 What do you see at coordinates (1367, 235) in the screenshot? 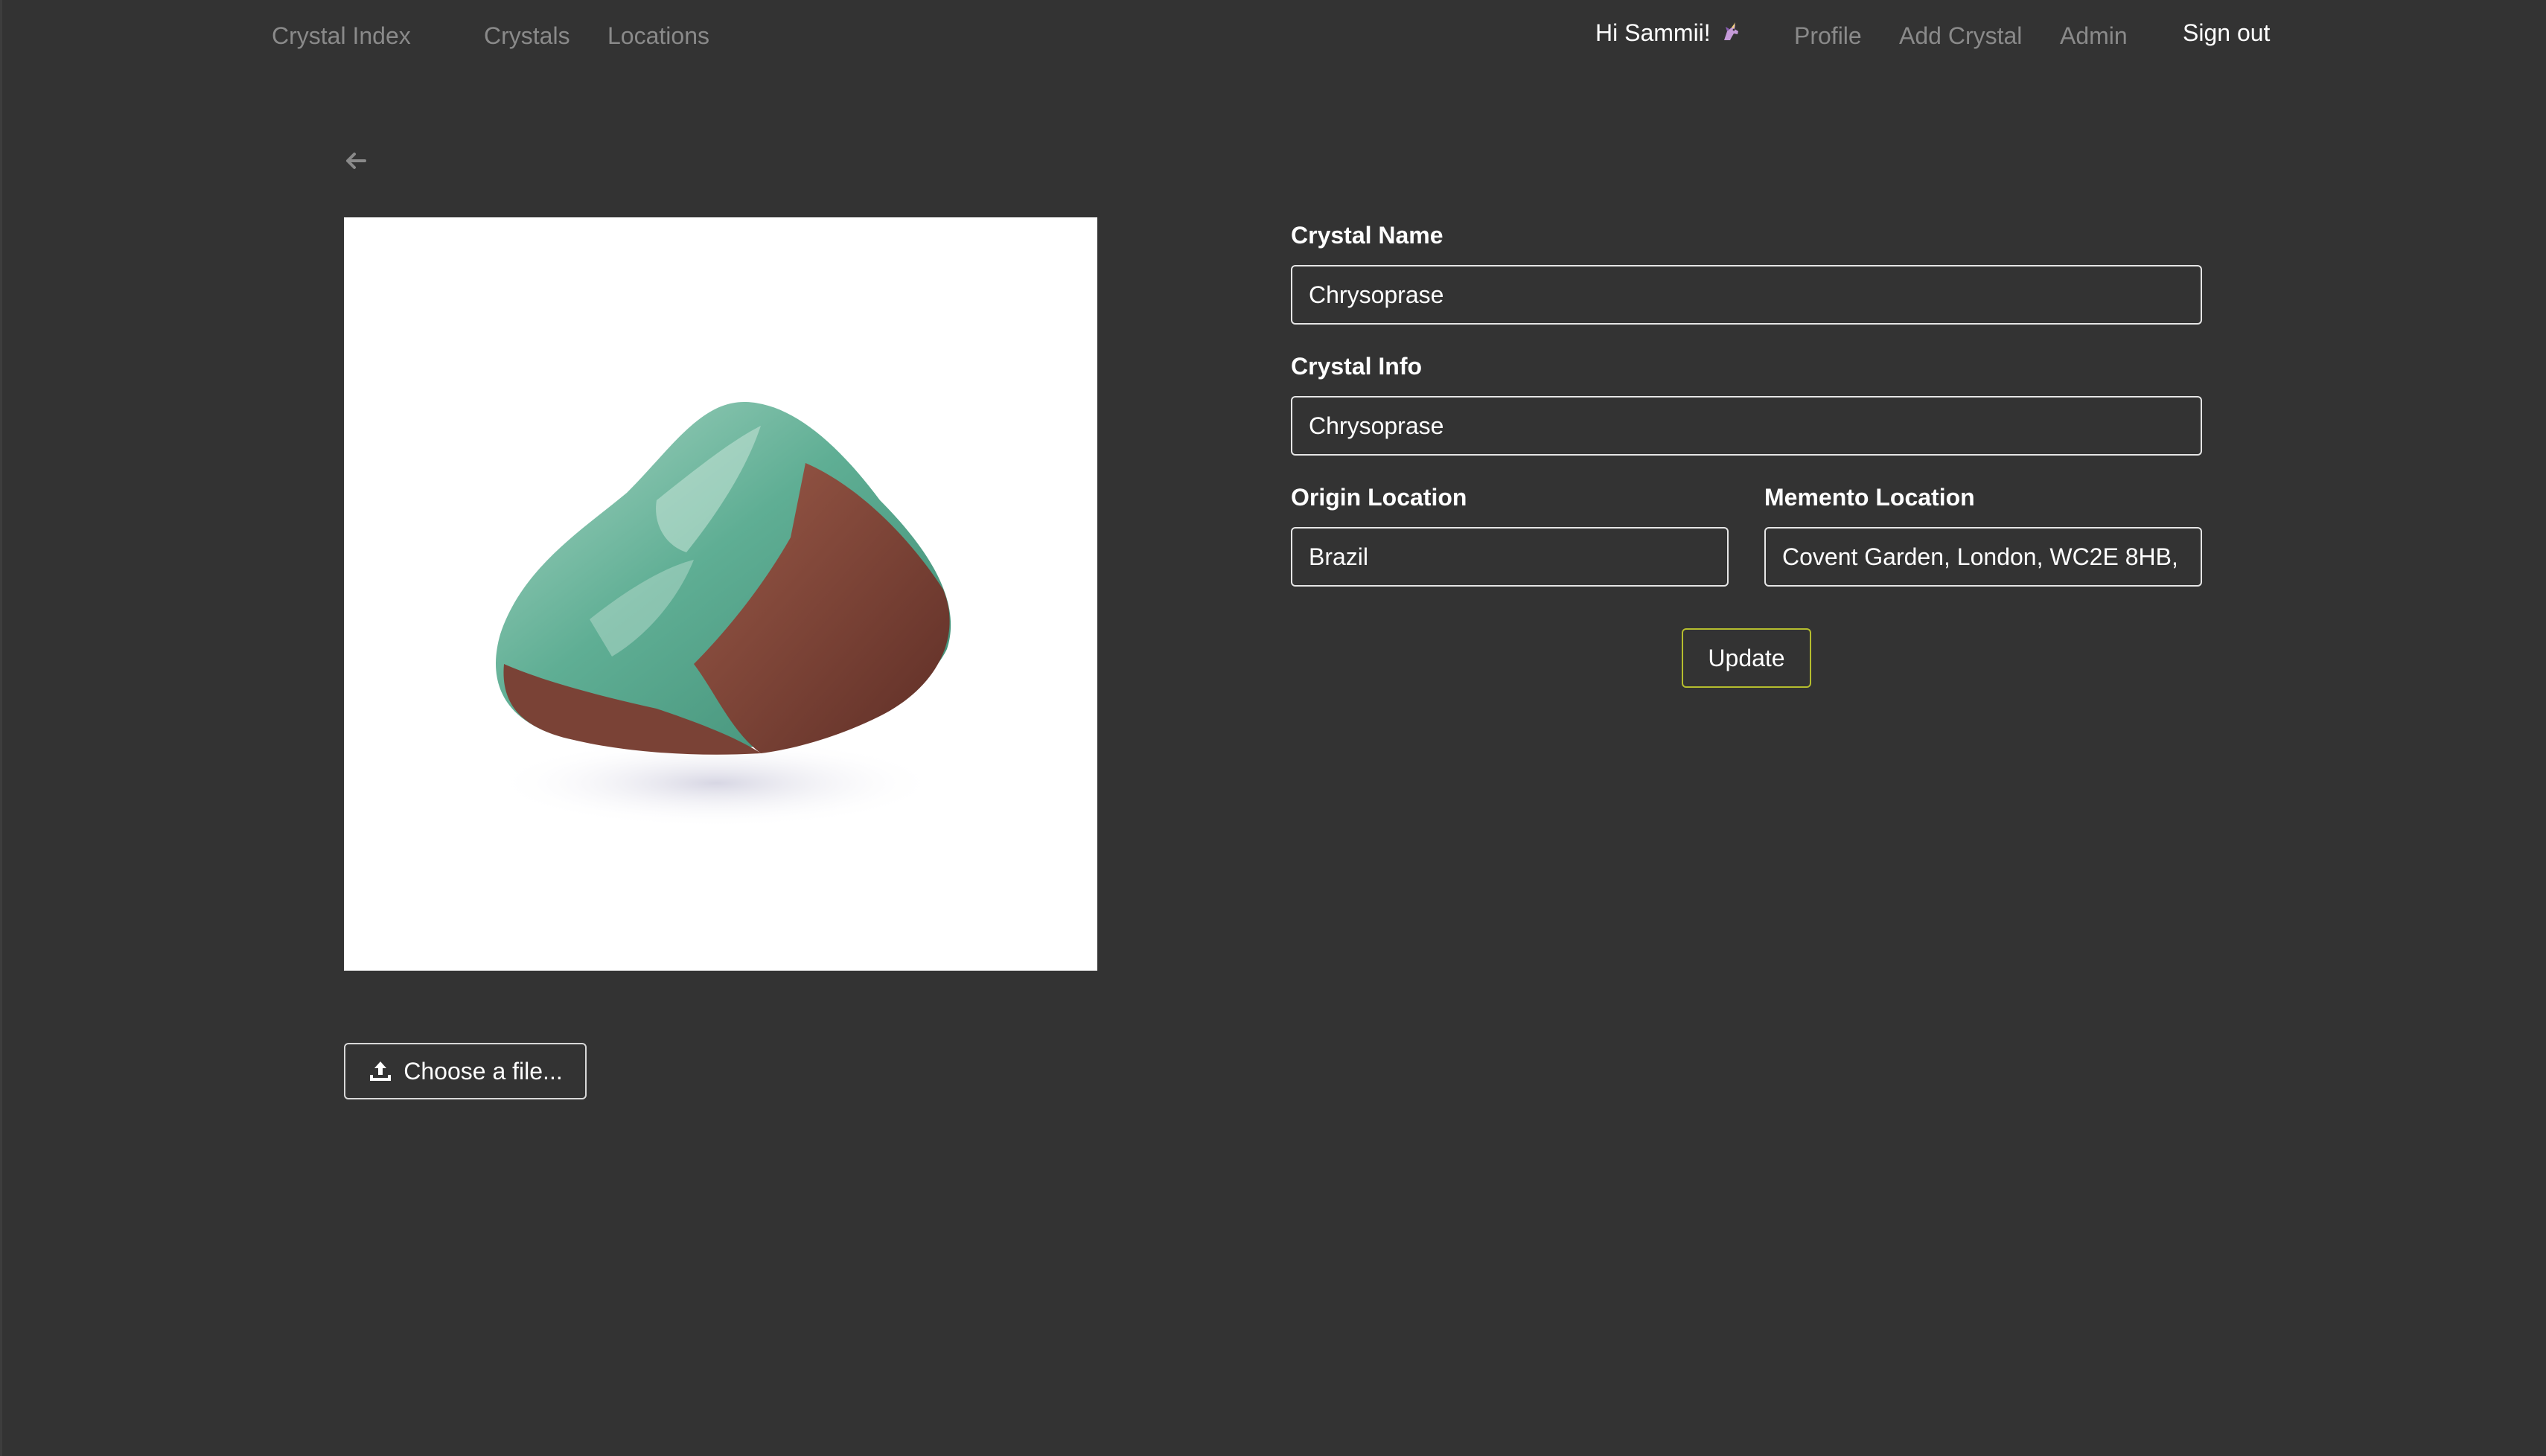
I see `crystal-name-label: Crystal Name` at bounding box center [1367, 235].